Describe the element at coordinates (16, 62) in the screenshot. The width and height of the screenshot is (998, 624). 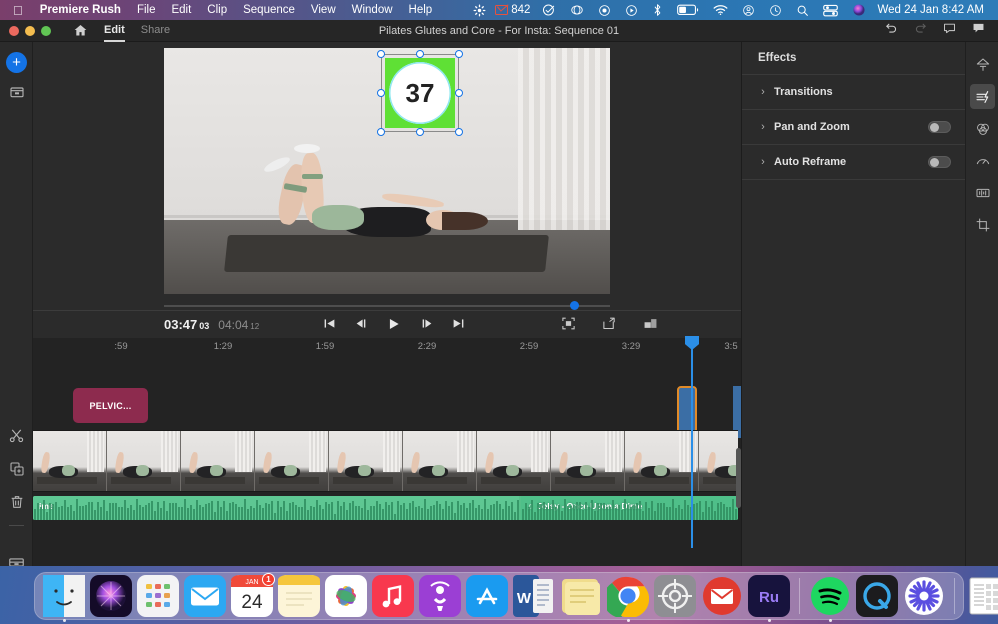
I see `add-media-icon: +` at that location.